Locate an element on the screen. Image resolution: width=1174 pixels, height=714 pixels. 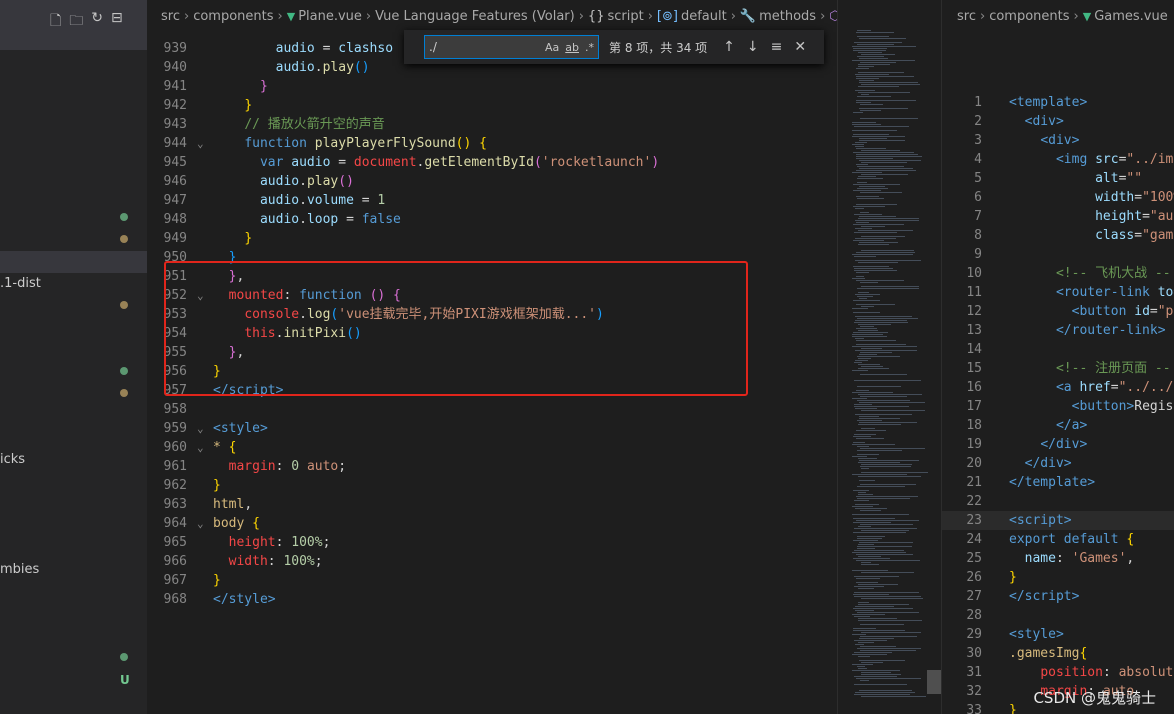
method-icon: ⬡ is located at coordinates (833, 16).